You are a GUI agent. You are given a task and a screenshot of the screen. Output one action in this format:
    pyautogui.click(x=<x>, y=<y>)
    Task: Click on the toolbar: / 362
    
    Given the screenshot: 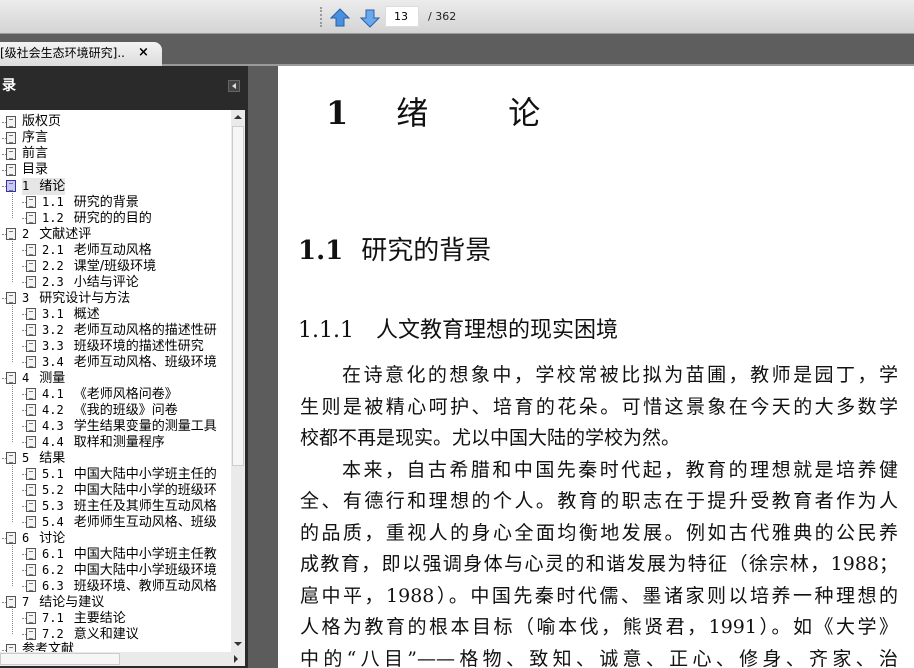 What is the action you would take?
    pyautogui.click(x=457, y=17)
    